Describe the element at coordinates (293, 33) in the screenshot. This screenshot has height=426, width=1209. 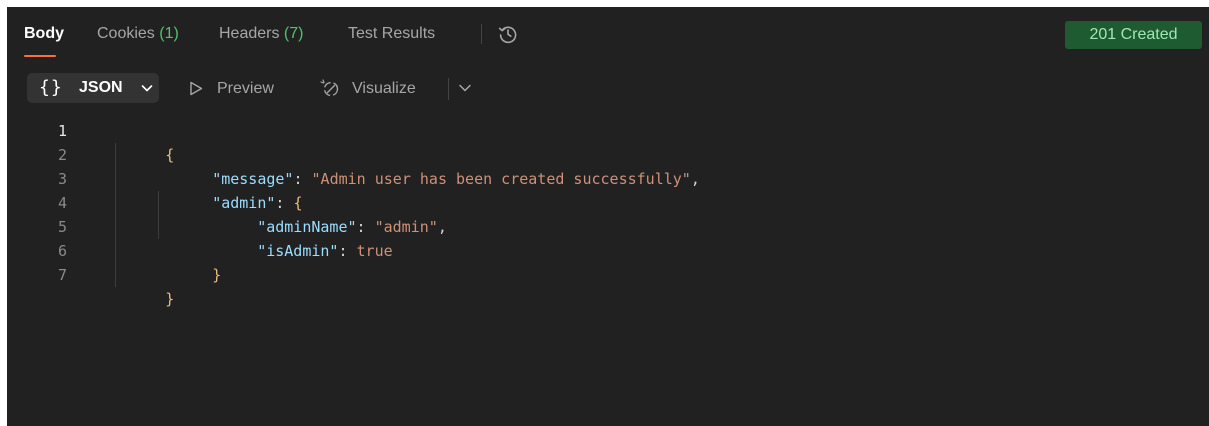
I see `tab-headers-count: (7)` at that location.